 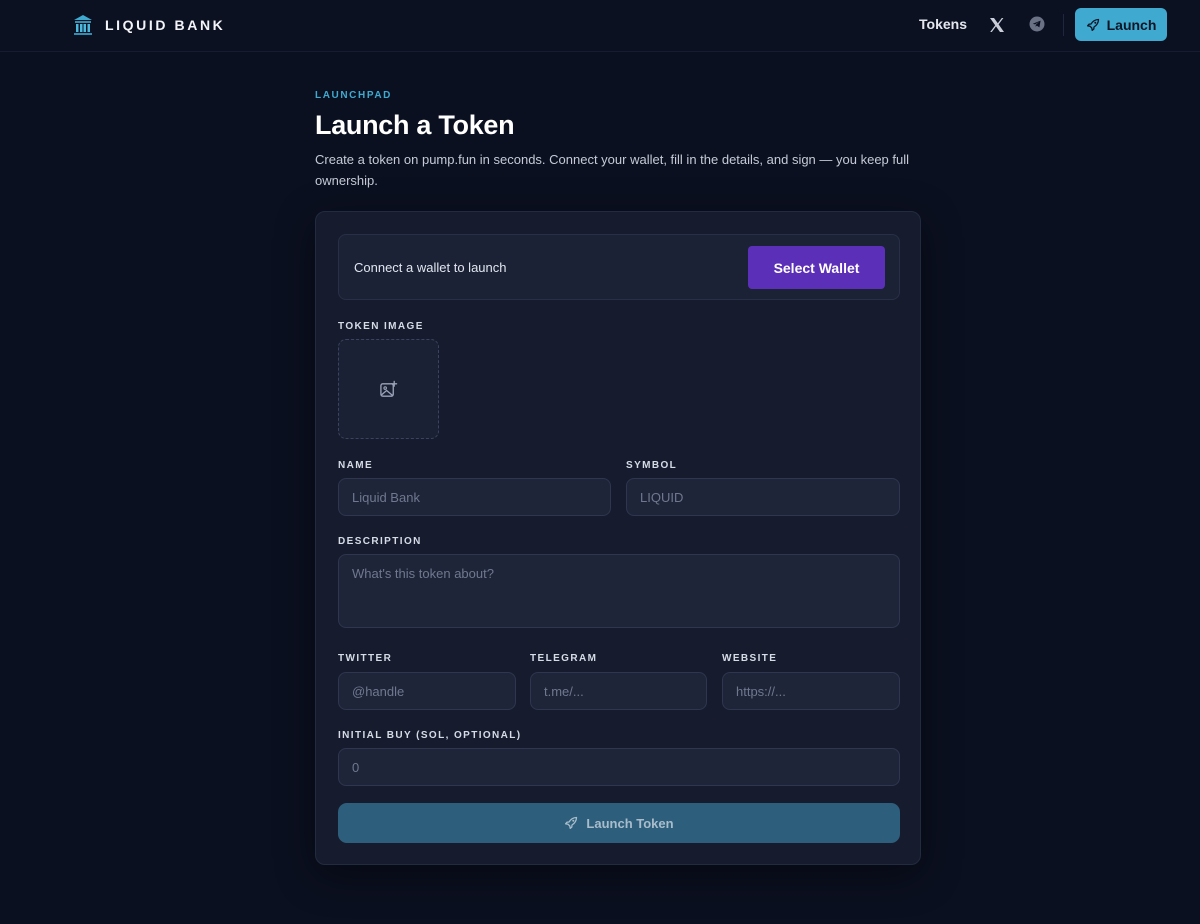 I want to click on telegram-input, so click(x=618, y=691).